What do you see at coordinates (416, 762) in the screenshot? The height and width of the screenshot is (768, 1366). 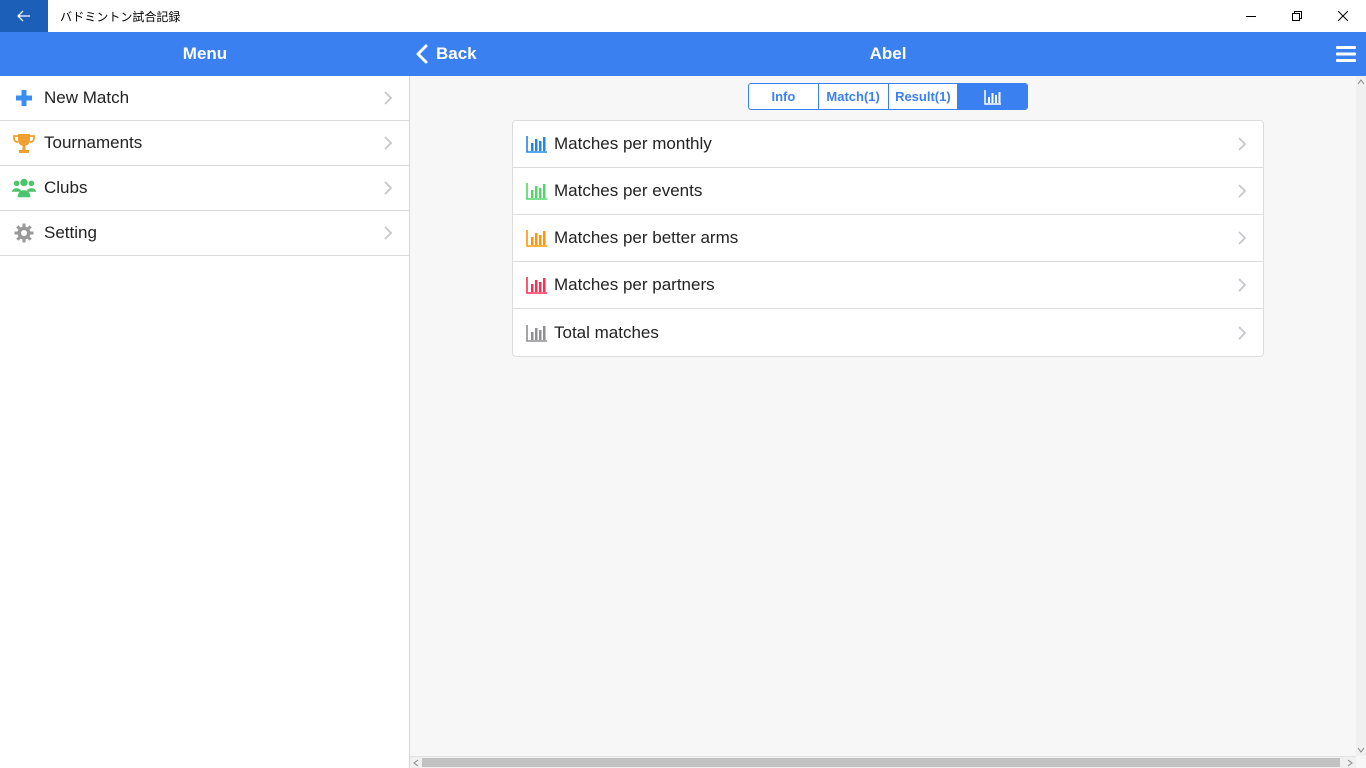 I see `scroll-left-icon` at bounding box center [416, 762].